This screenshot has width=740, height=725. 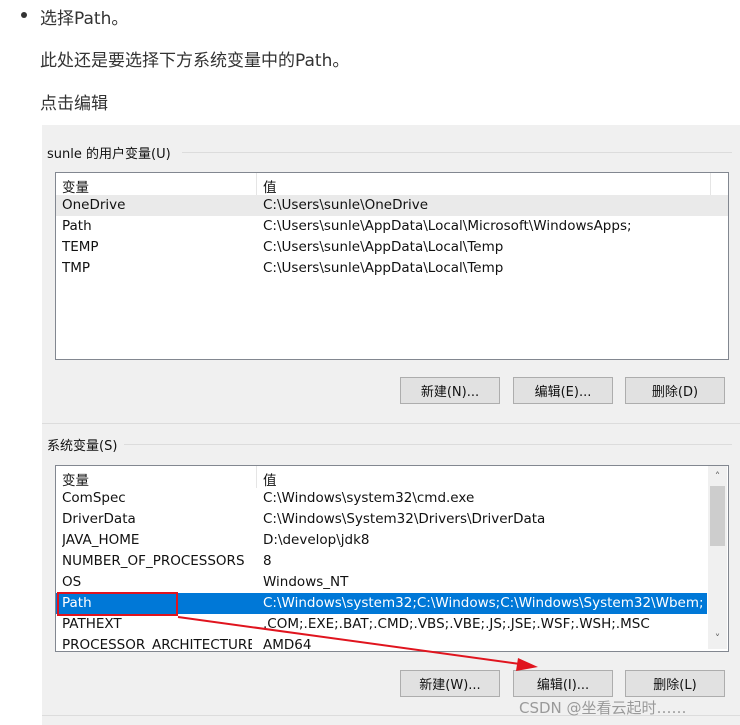 What do you see at coordinates (357, 643) in the screenshot?
I see `annotation-arrow` at bounding box center [357, 643].